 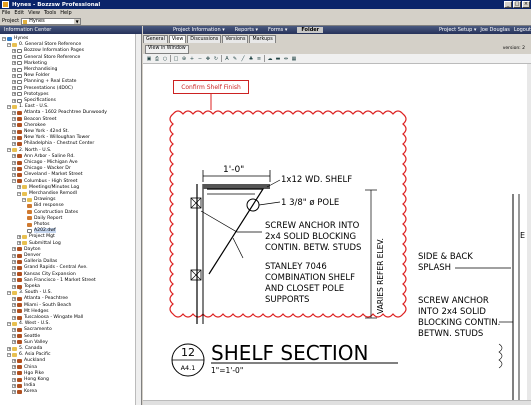 What do you see at coordinates (155, 39) in the screenshot?
I see `tab-general: General` at bounding box center [155, 39].